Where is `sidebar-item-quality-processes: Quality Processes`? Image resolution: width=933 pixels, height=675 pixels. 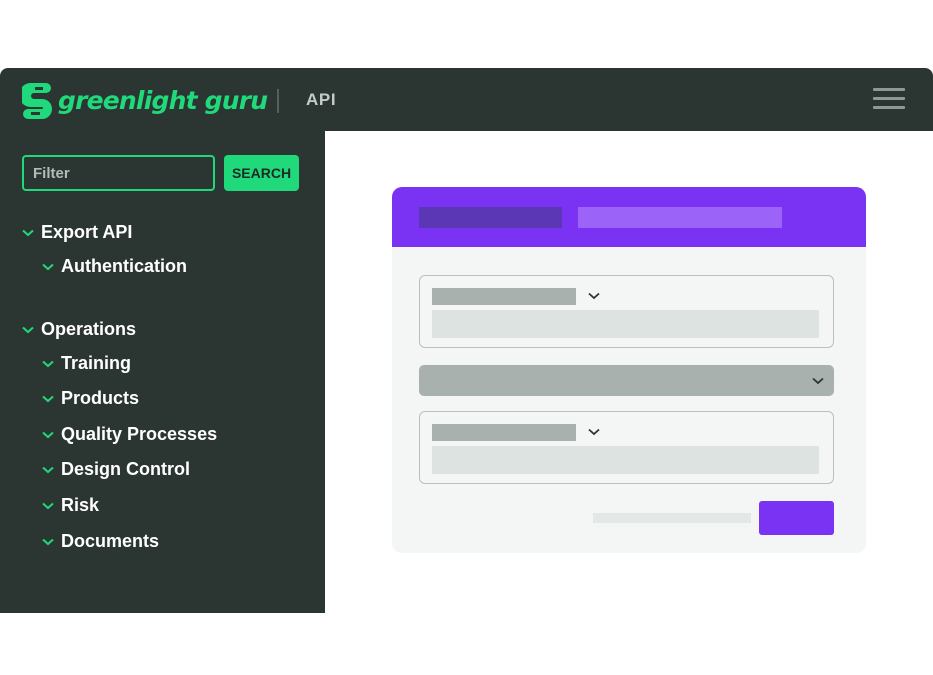 sidebar-item-quality-processes: Quality Processes is located at coordinates (129, 434).